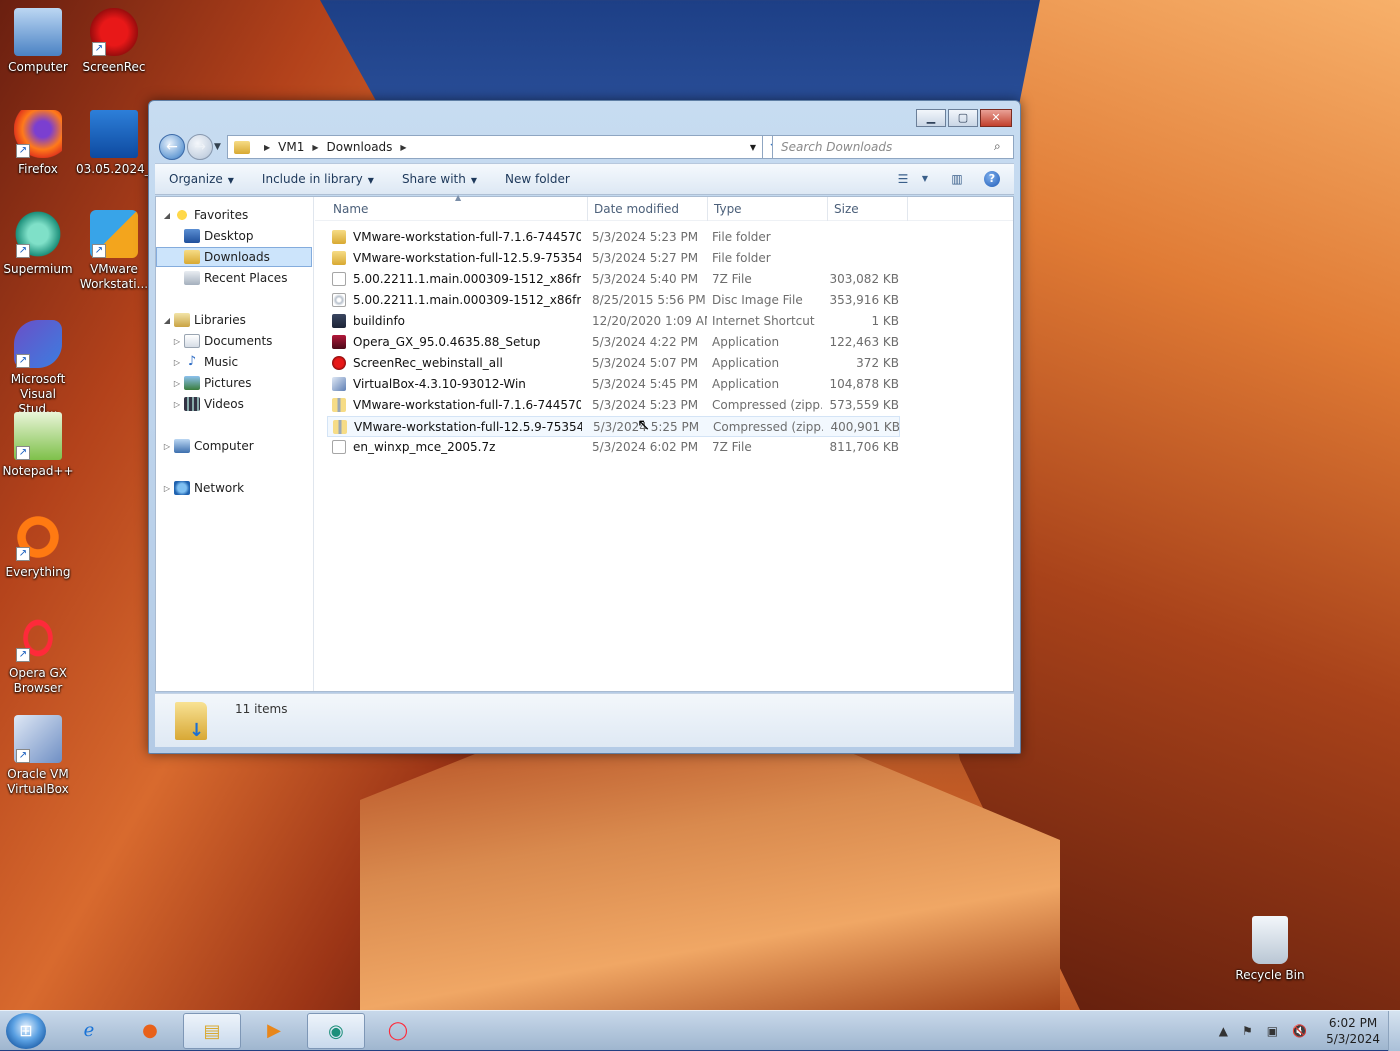 This screenshot has width=1400, height=1051. What do you see at coordinates (208, 404) in the screenshot?
I see `nav-videos: ▷ Videos` at bounding box center [208, 404].